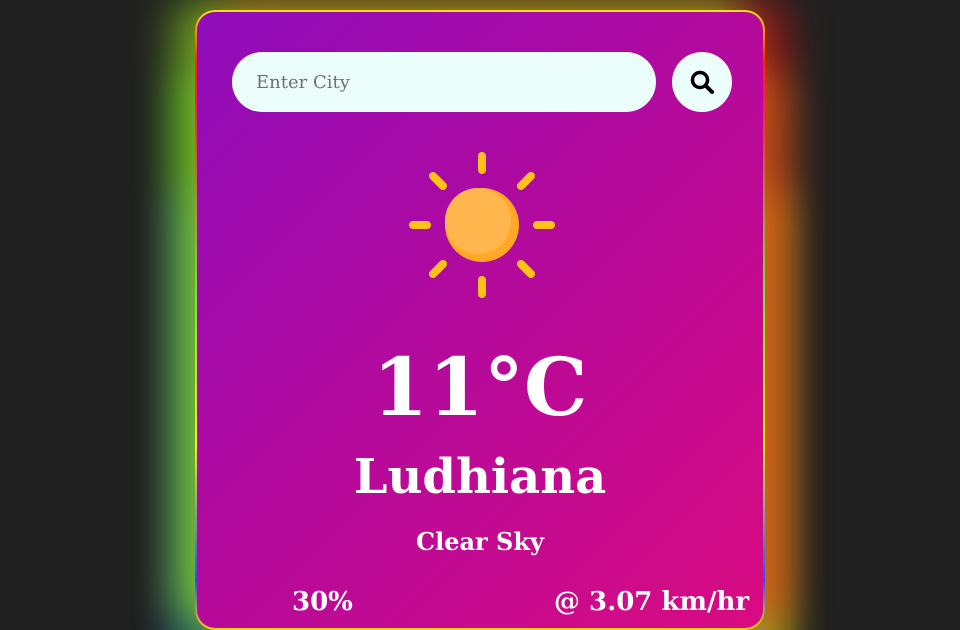 This screenshot has height=630, width=960. I want to click on city-search-input, so click(444, 82).